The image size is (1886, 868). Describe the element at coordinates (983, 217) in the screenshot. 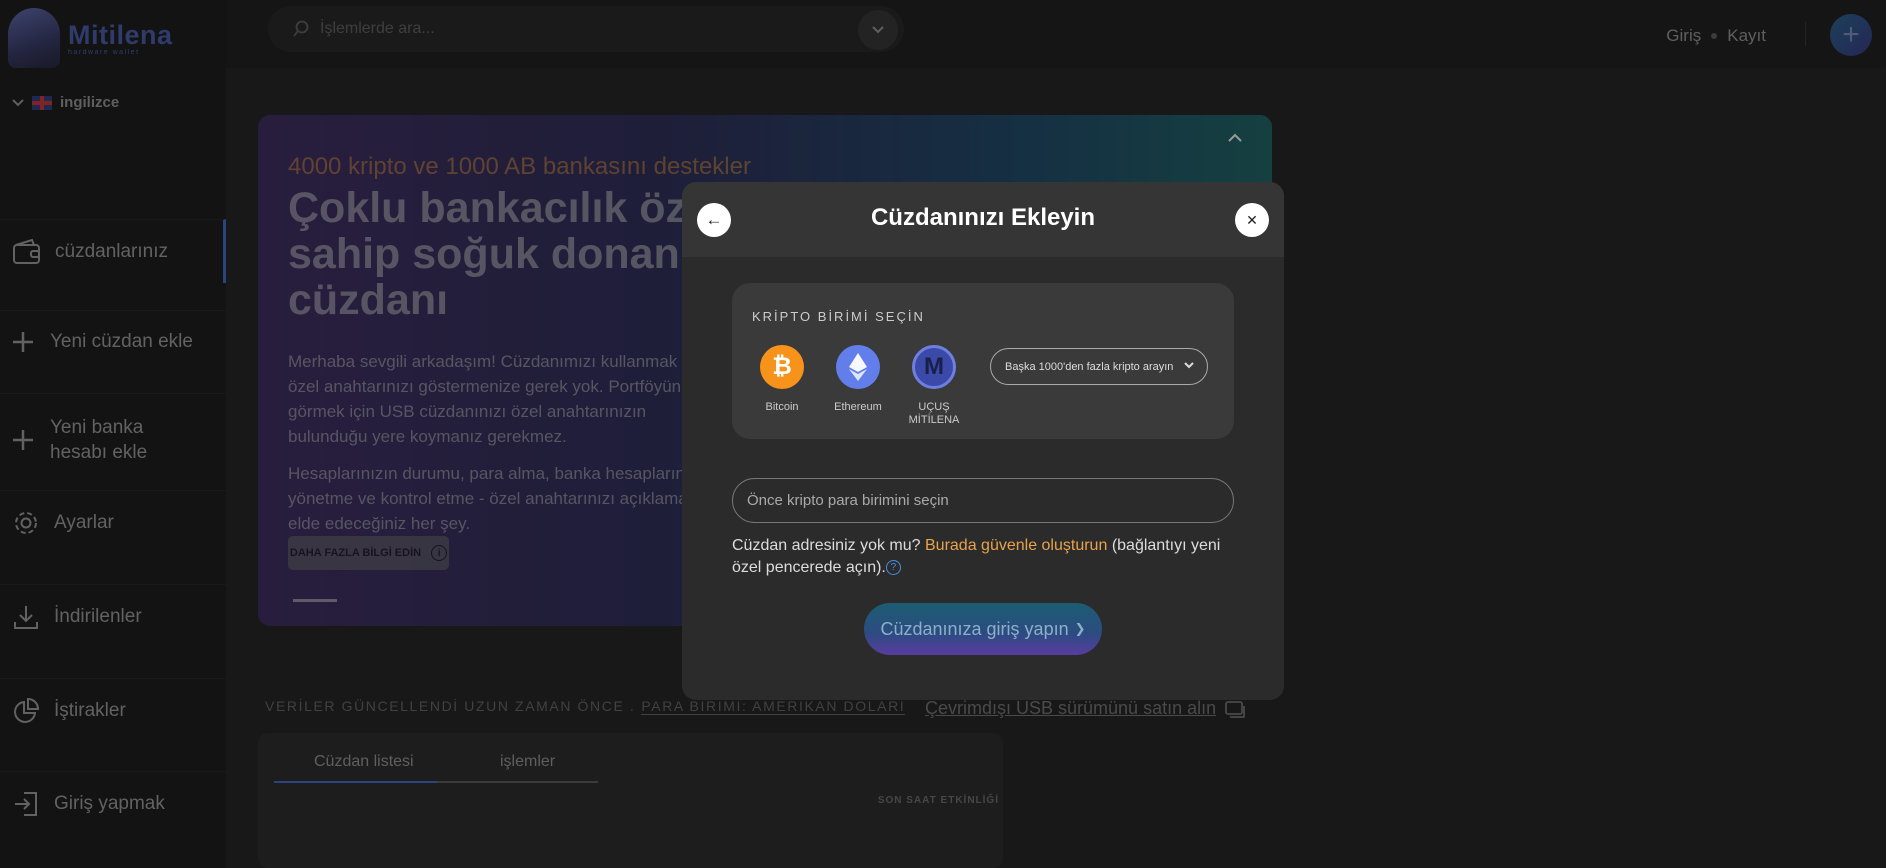

I see `modal-title: Cüzdanınızı Ekleyin` at that location.